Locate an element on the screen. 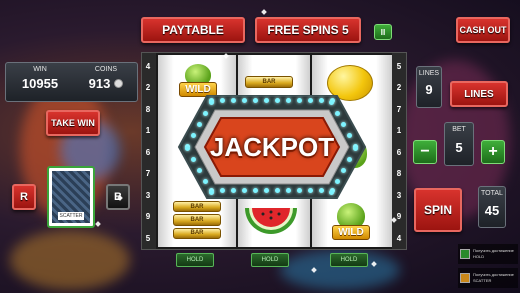  coins-icon is located at coordinates (119, 83).